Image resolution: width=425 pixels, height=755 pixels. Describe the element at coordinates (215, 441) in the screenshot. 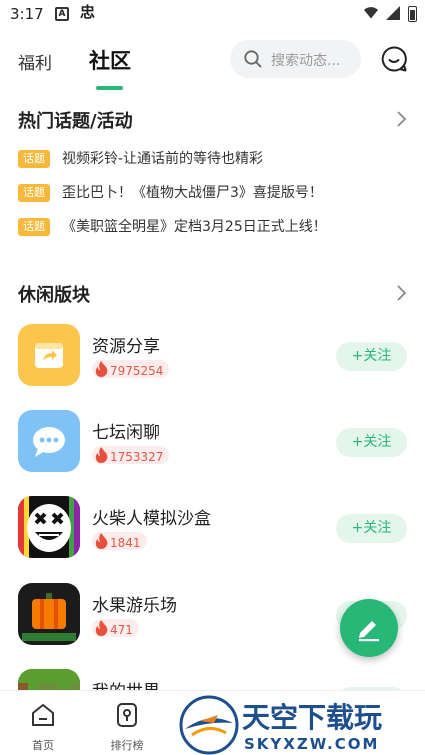

I see `forum-item: 七坛闲聊 1753327 +关注` at that location.